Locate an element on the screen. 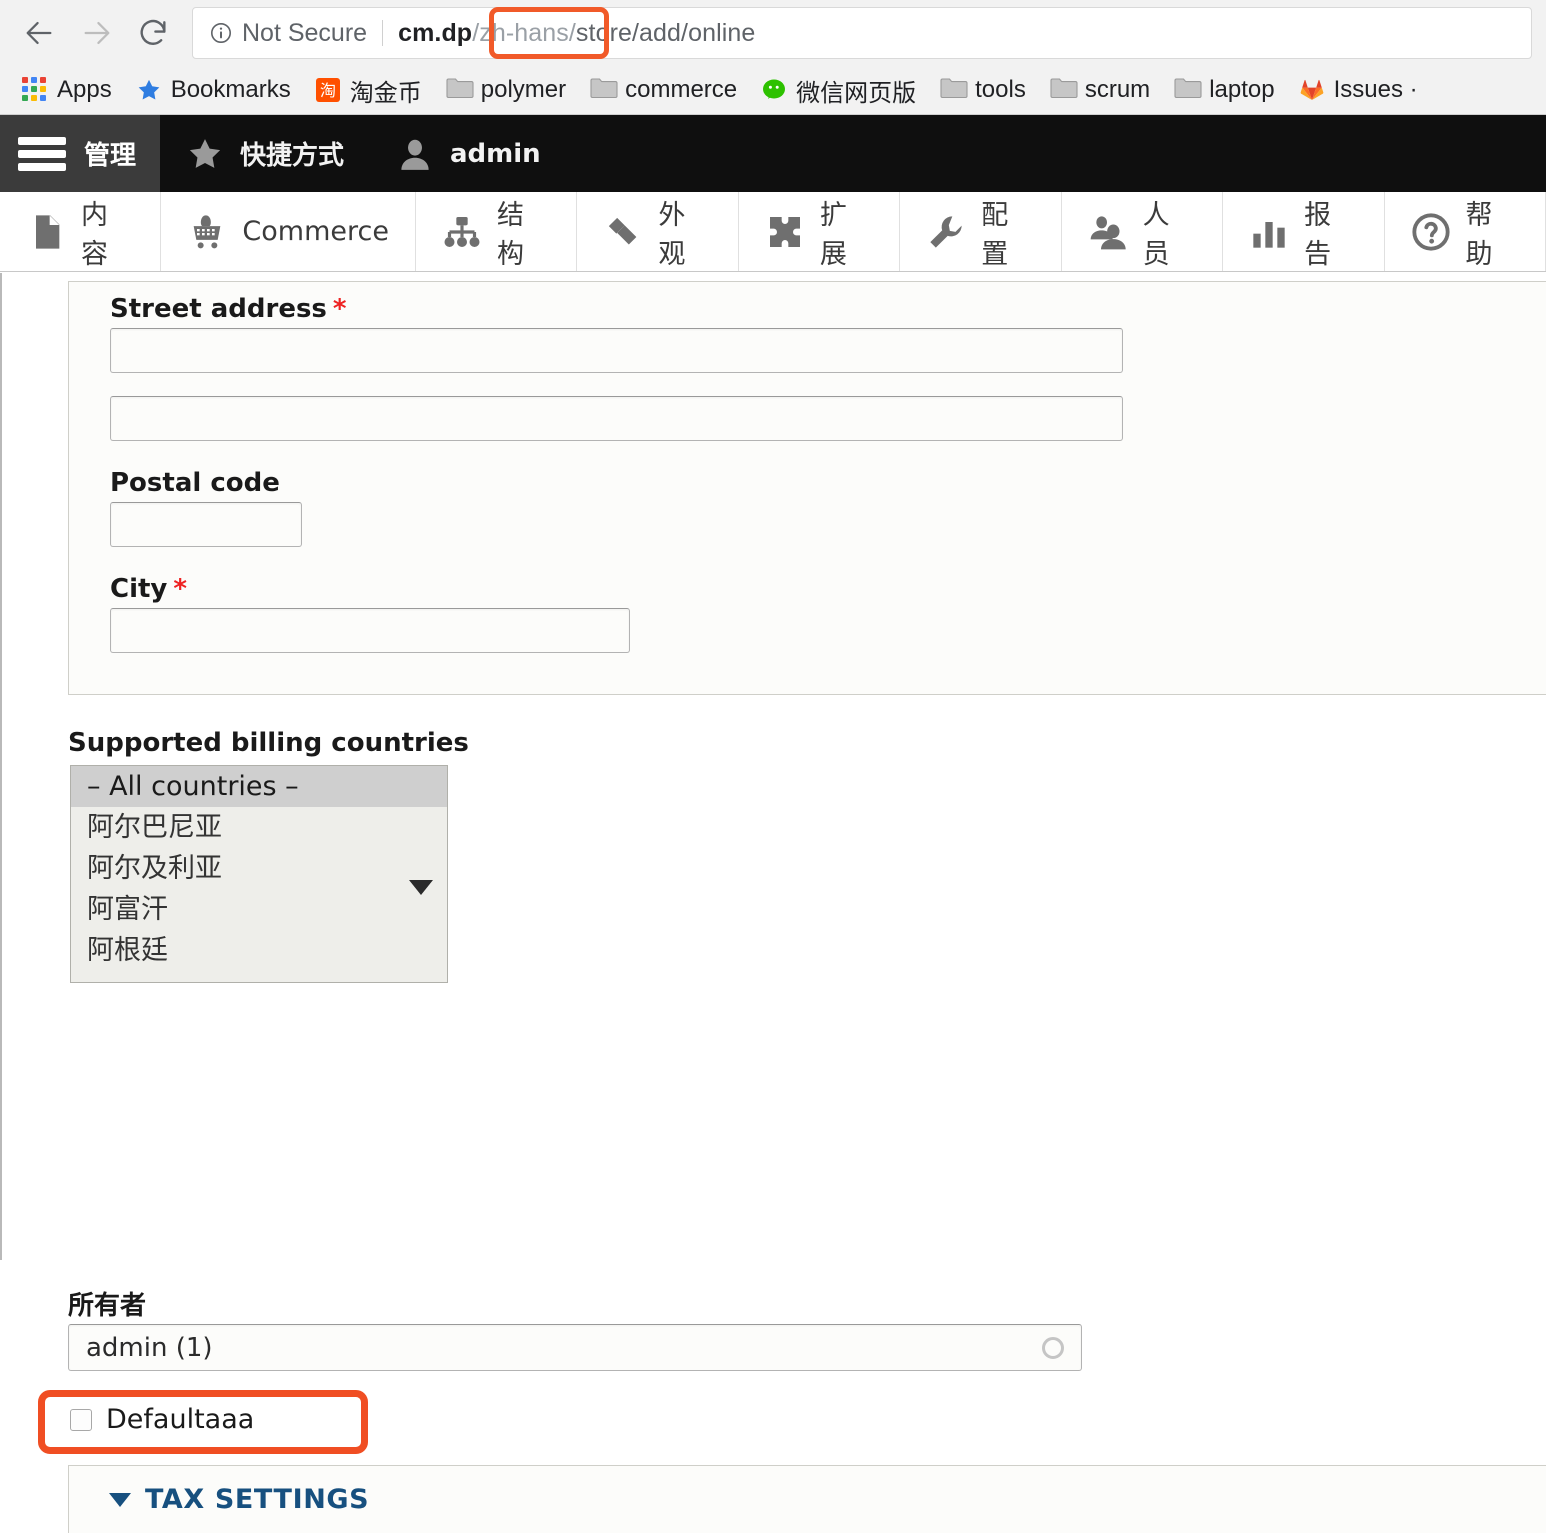 Image resolution: width=1546 pixels, height=1533 pixels. listbox-option: 阿富汗 is located at coordinates (259, 909).